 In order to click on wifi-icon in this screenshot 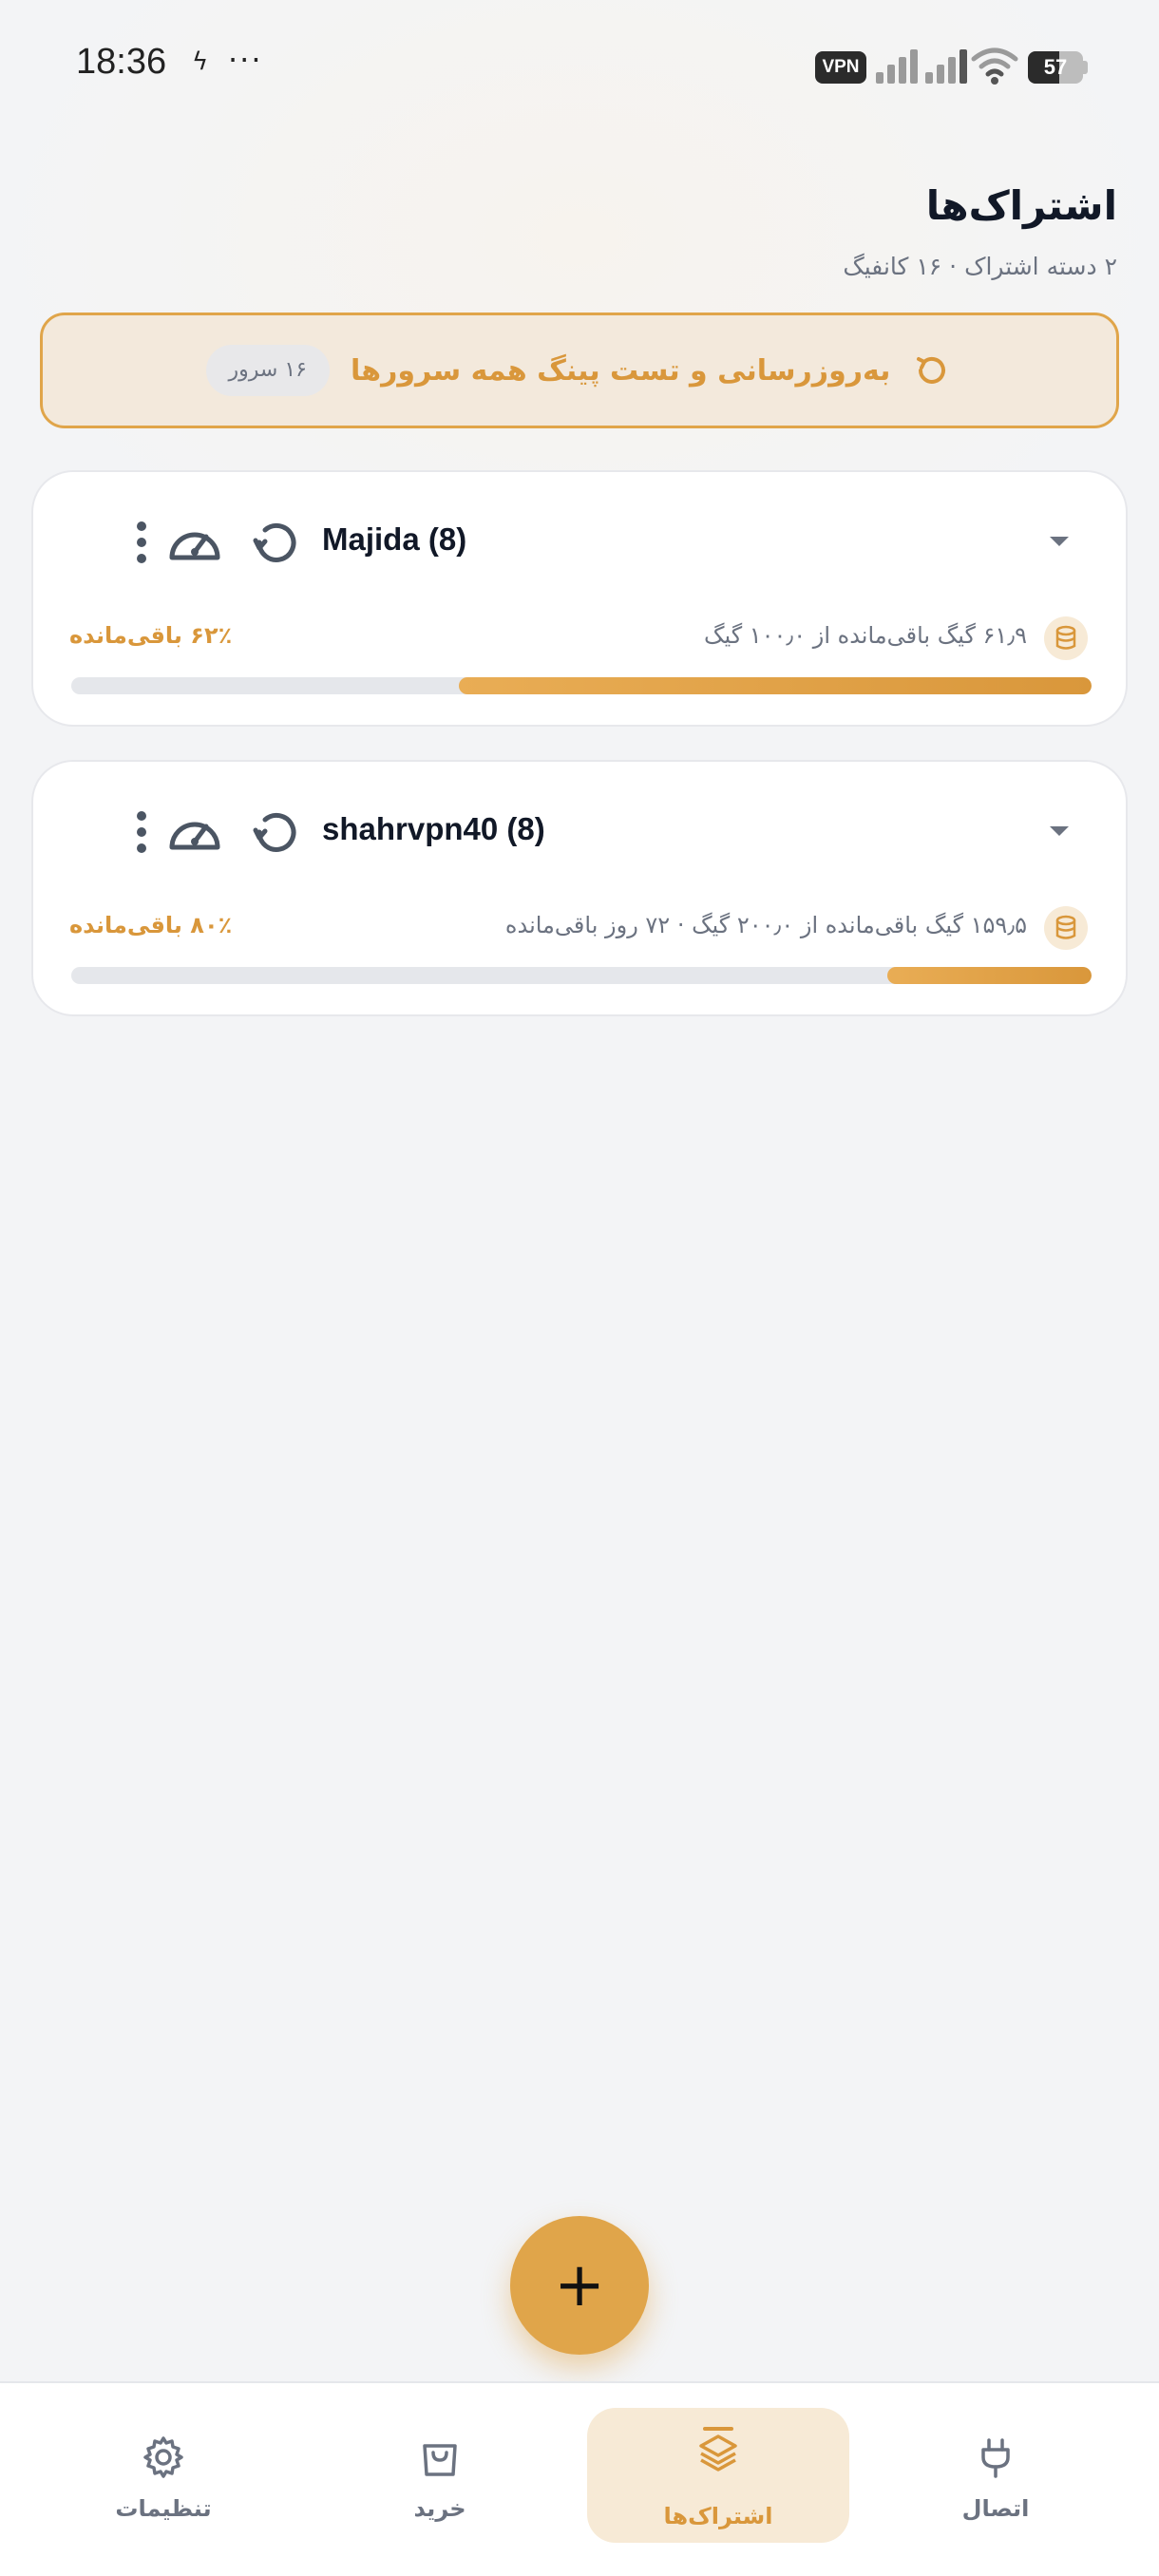, I will do `click(994, 66)`.